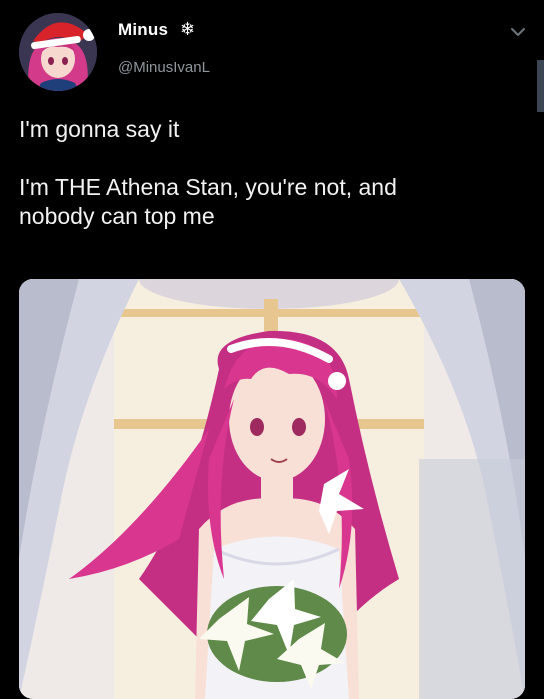 Image resolution: width=544 pixels, height=699 pixels. What do you see at coordinates (117, 216) in the screenshot?
I see `tweet-text-line: nobody can top me` at bounding box center [117, 216].